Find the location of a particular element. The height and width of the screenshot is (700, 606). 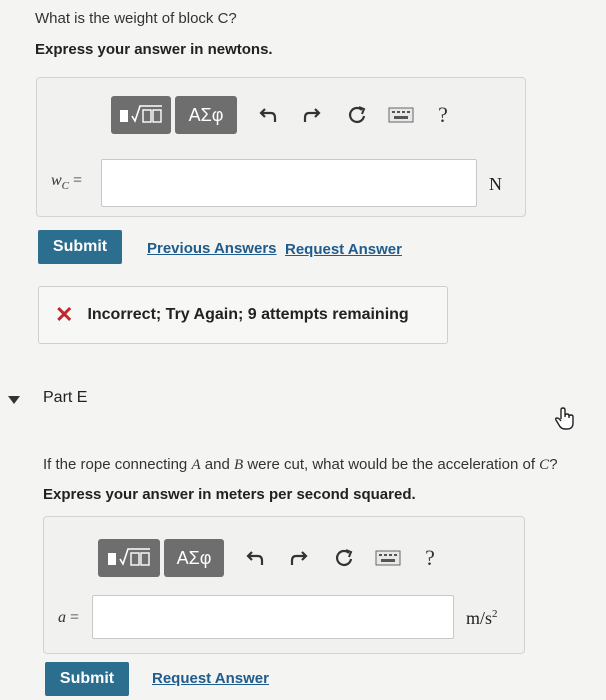

submit-button-part-e: Submit is located at coordinates (87, 679).